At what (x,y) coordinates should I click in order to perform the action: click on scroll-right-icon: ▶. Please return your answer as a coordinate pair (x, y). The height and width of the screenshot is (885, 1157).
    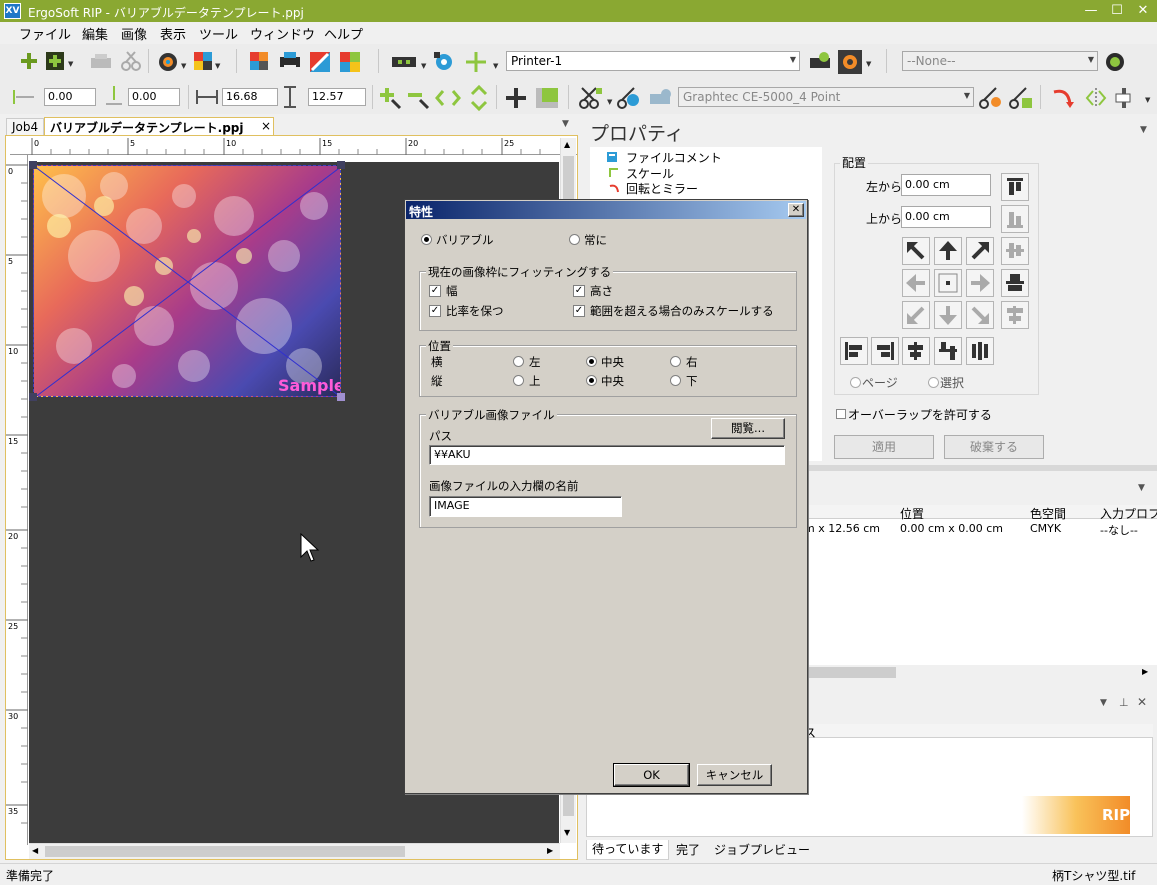
    Looking at the image, I should click on (550, 850).